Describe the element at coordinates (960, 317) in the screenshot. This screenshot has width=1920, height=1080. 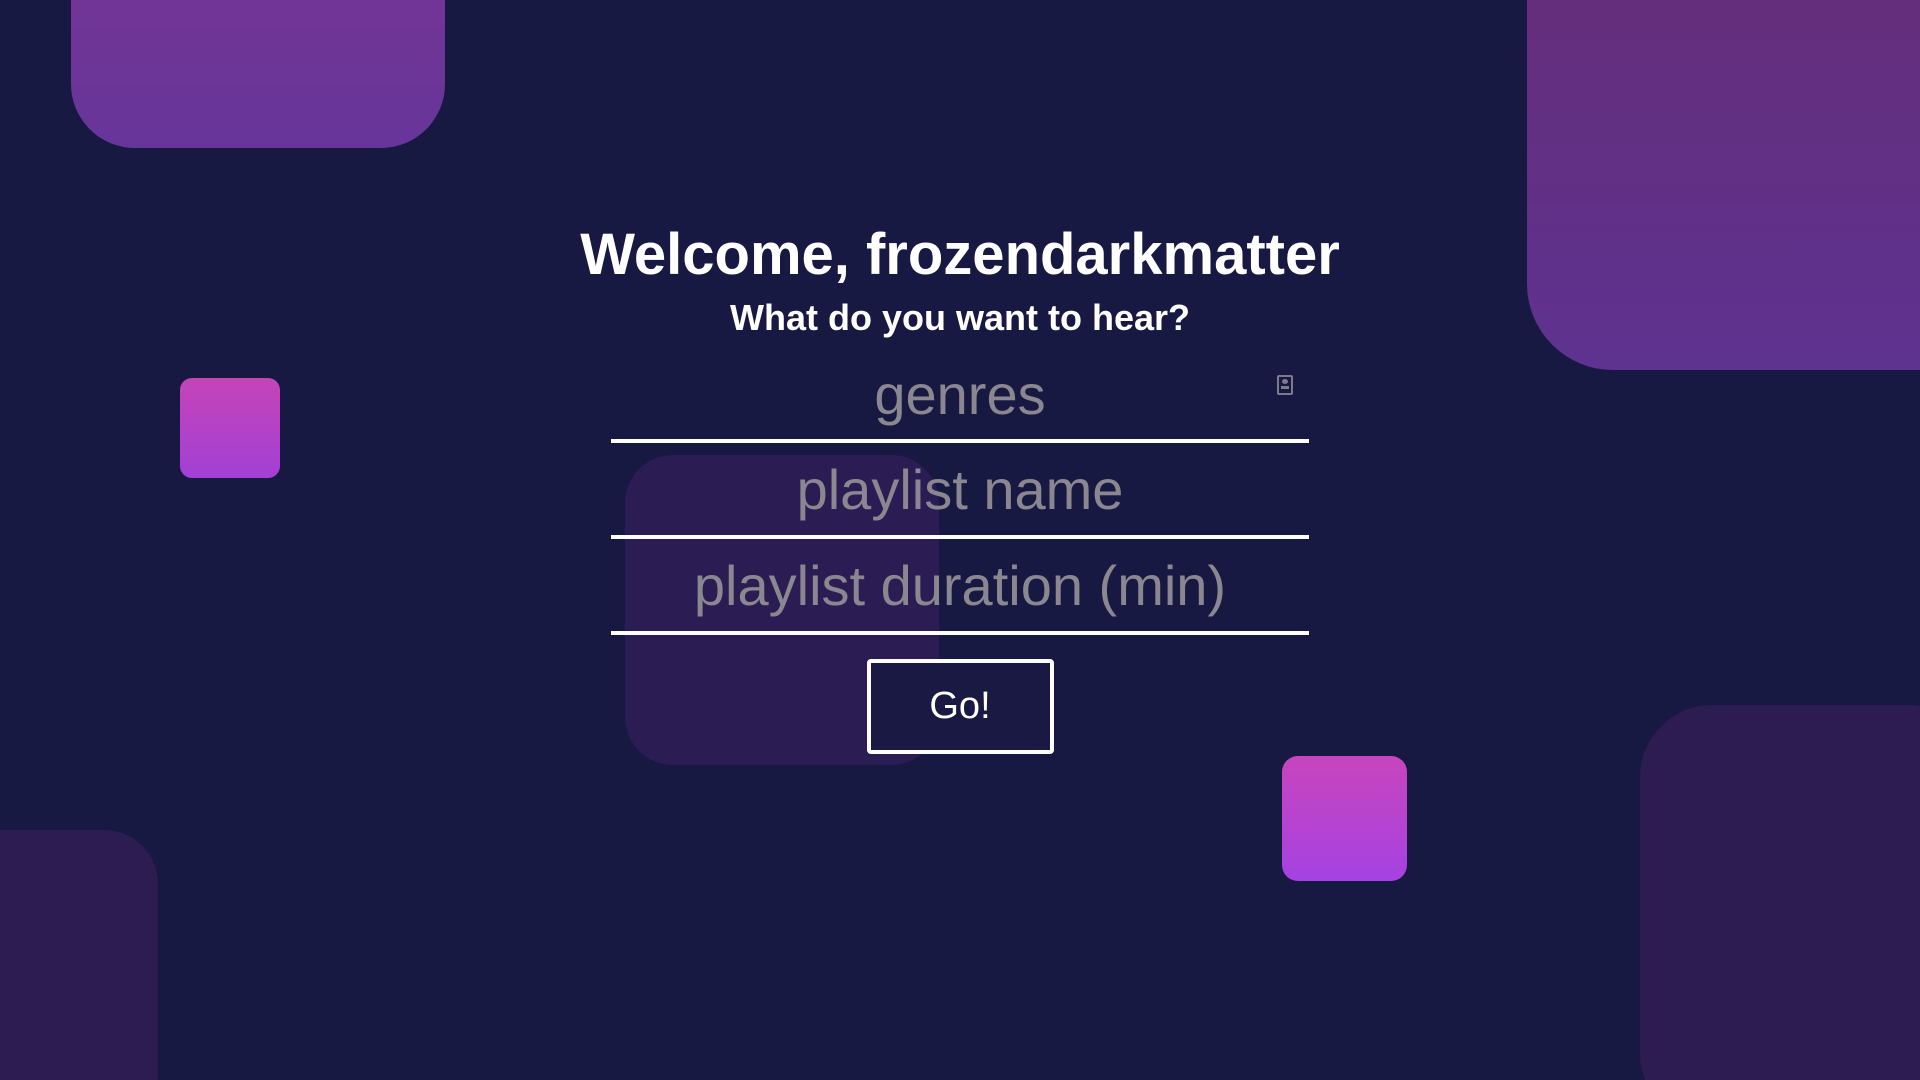
I see `prompt-subtitle: What do you want to hear?` at that location.